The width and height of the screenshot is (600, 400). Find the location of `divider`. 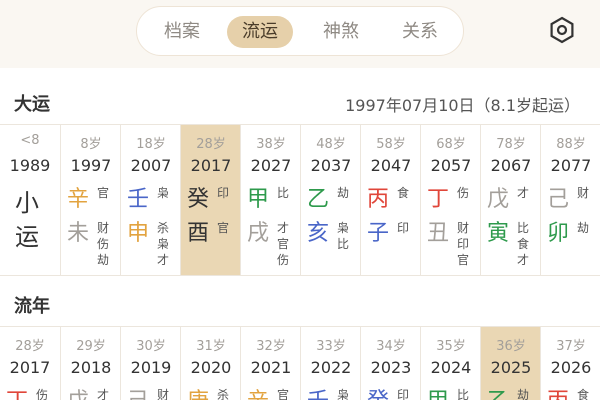

divider is located at coordinates (300, 275).